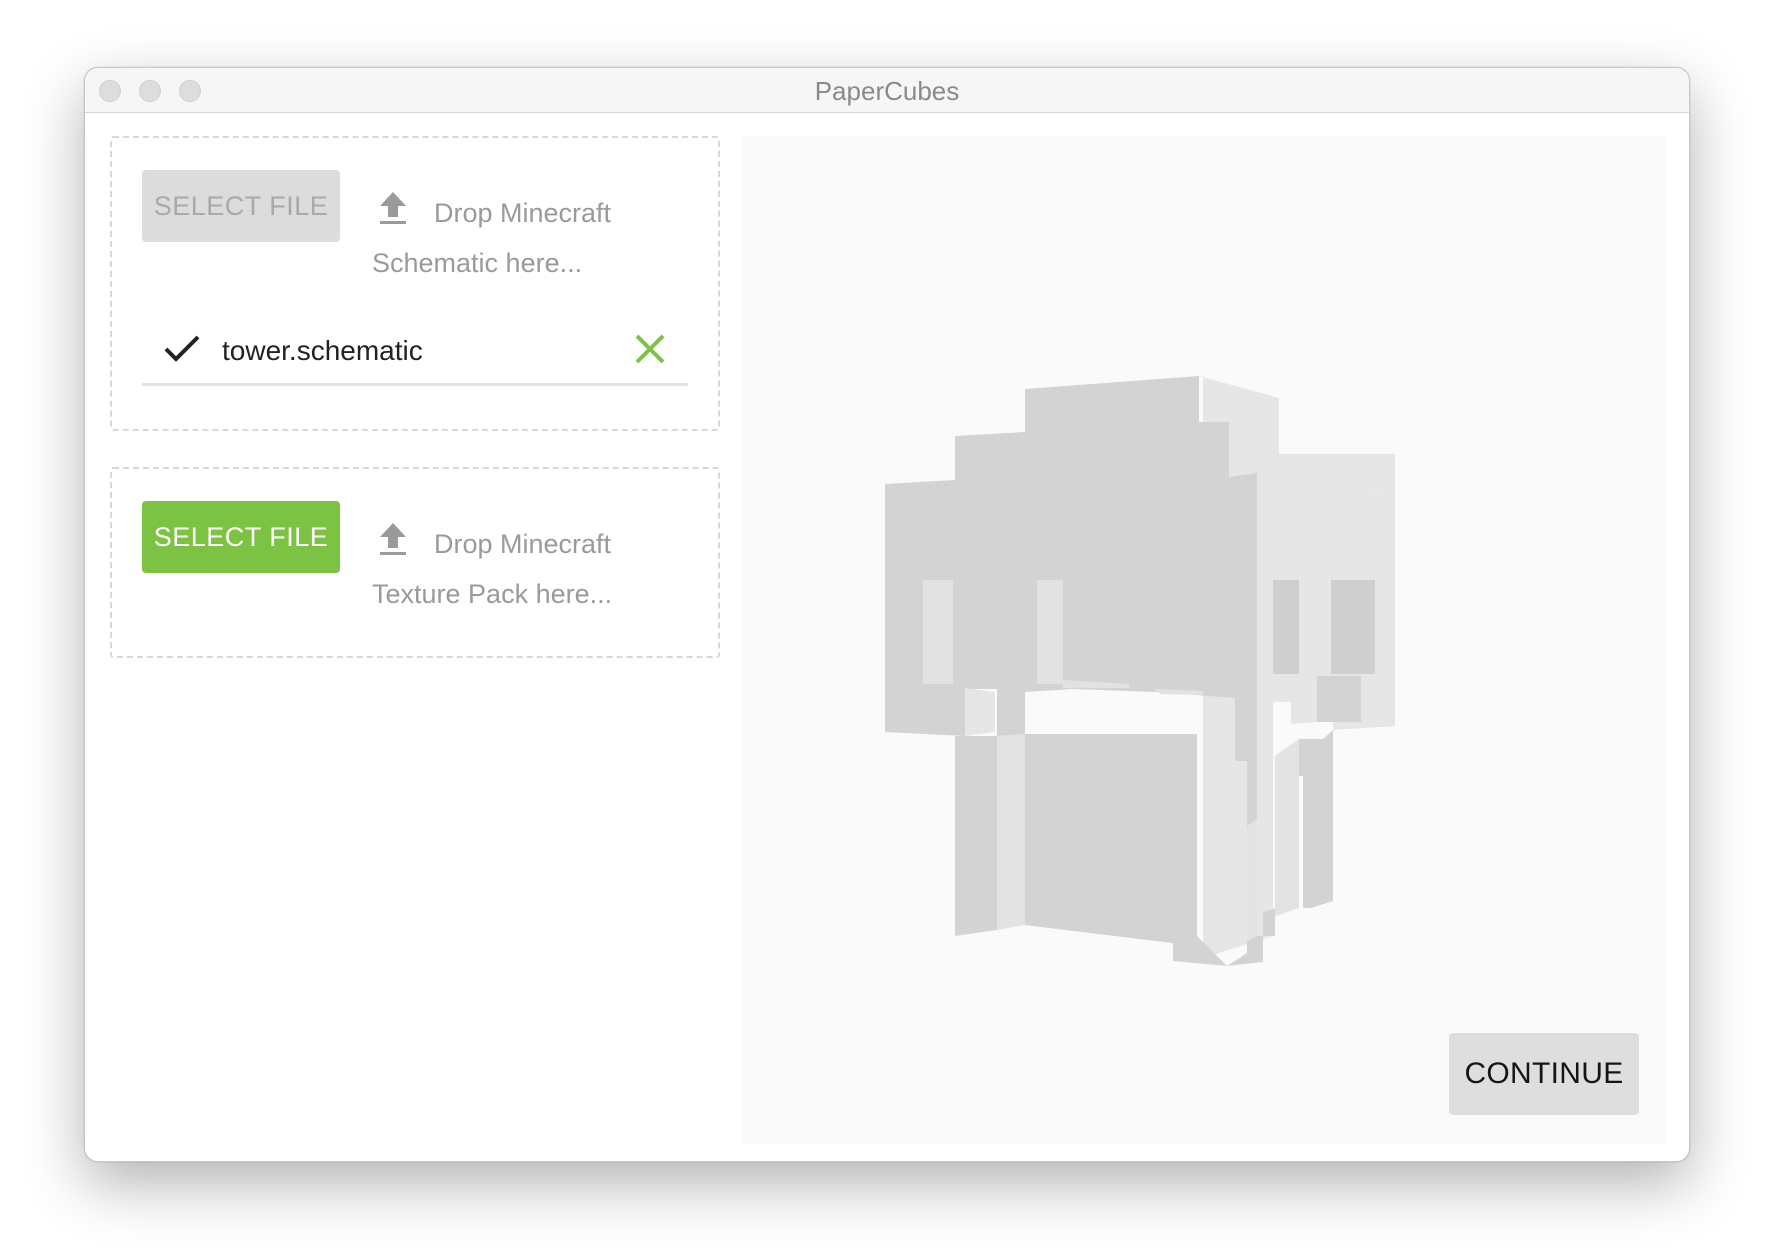 This screenshot has height=1258, width=1768. Describe the element at coordinates (1544, 1074) in the screenshot. I see `continue-button: CONTINUE` at that location.